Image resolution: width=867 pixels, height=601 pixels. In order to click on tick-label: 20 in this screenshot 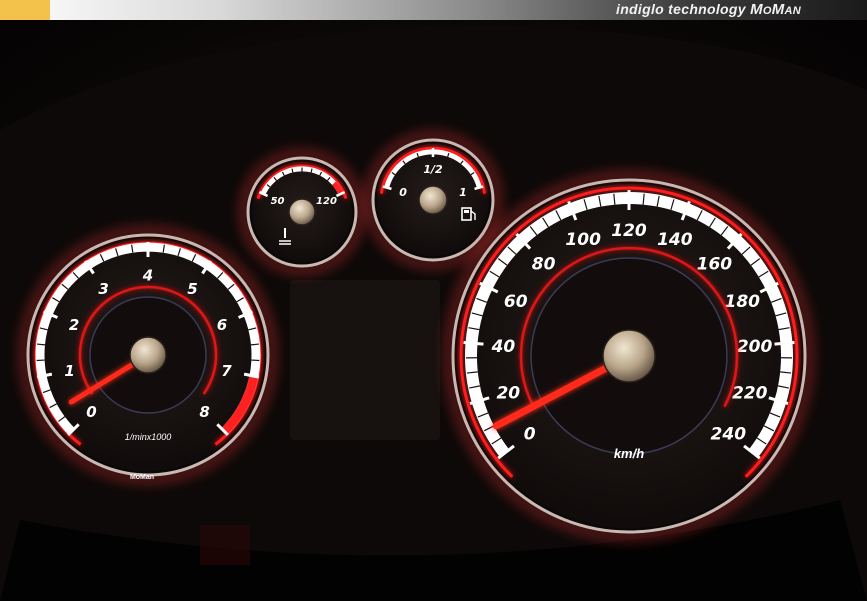, I will do `click(508, 393)`.